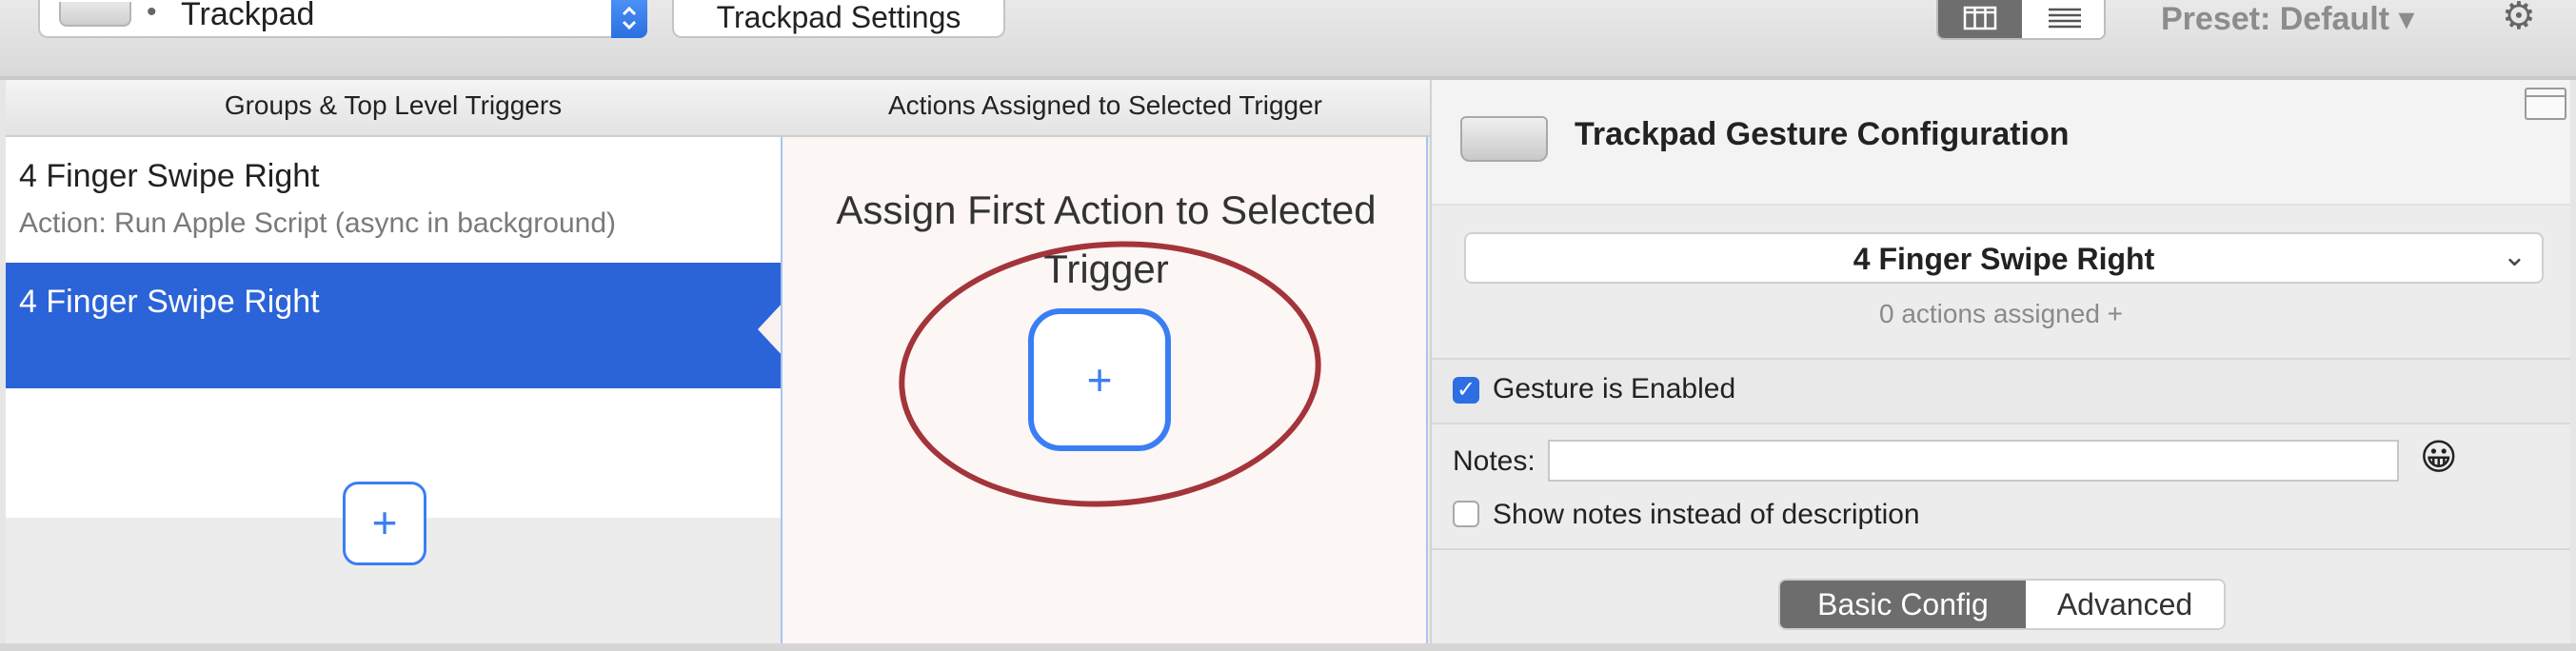 The height and width of the screenshot is (651, 2576). What do you see at coordinates (1494, 461) in the screenshot?
I see `notes-label: Notes:` at bounding box center [1494, 461].